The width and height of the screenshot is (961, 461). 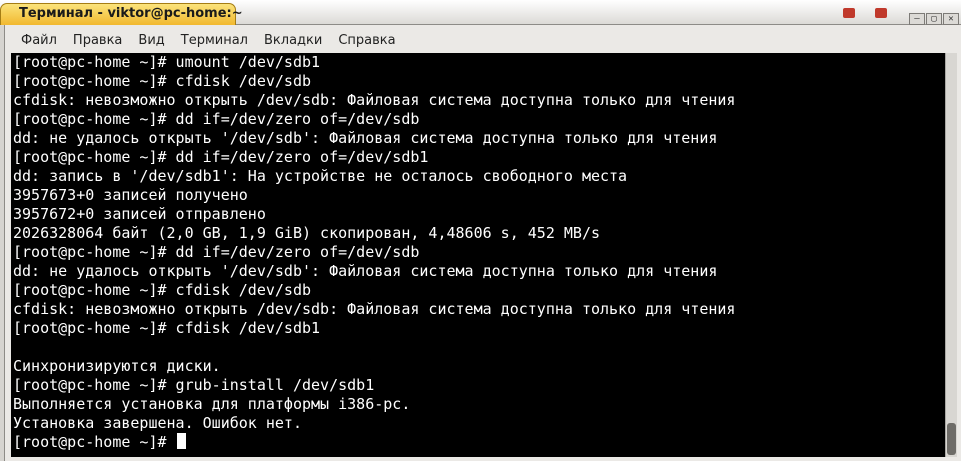 I want to click on terminal-line: [root@pc-home ~]# cfdisk /dev/sdb1, so click(x=167, y=328).